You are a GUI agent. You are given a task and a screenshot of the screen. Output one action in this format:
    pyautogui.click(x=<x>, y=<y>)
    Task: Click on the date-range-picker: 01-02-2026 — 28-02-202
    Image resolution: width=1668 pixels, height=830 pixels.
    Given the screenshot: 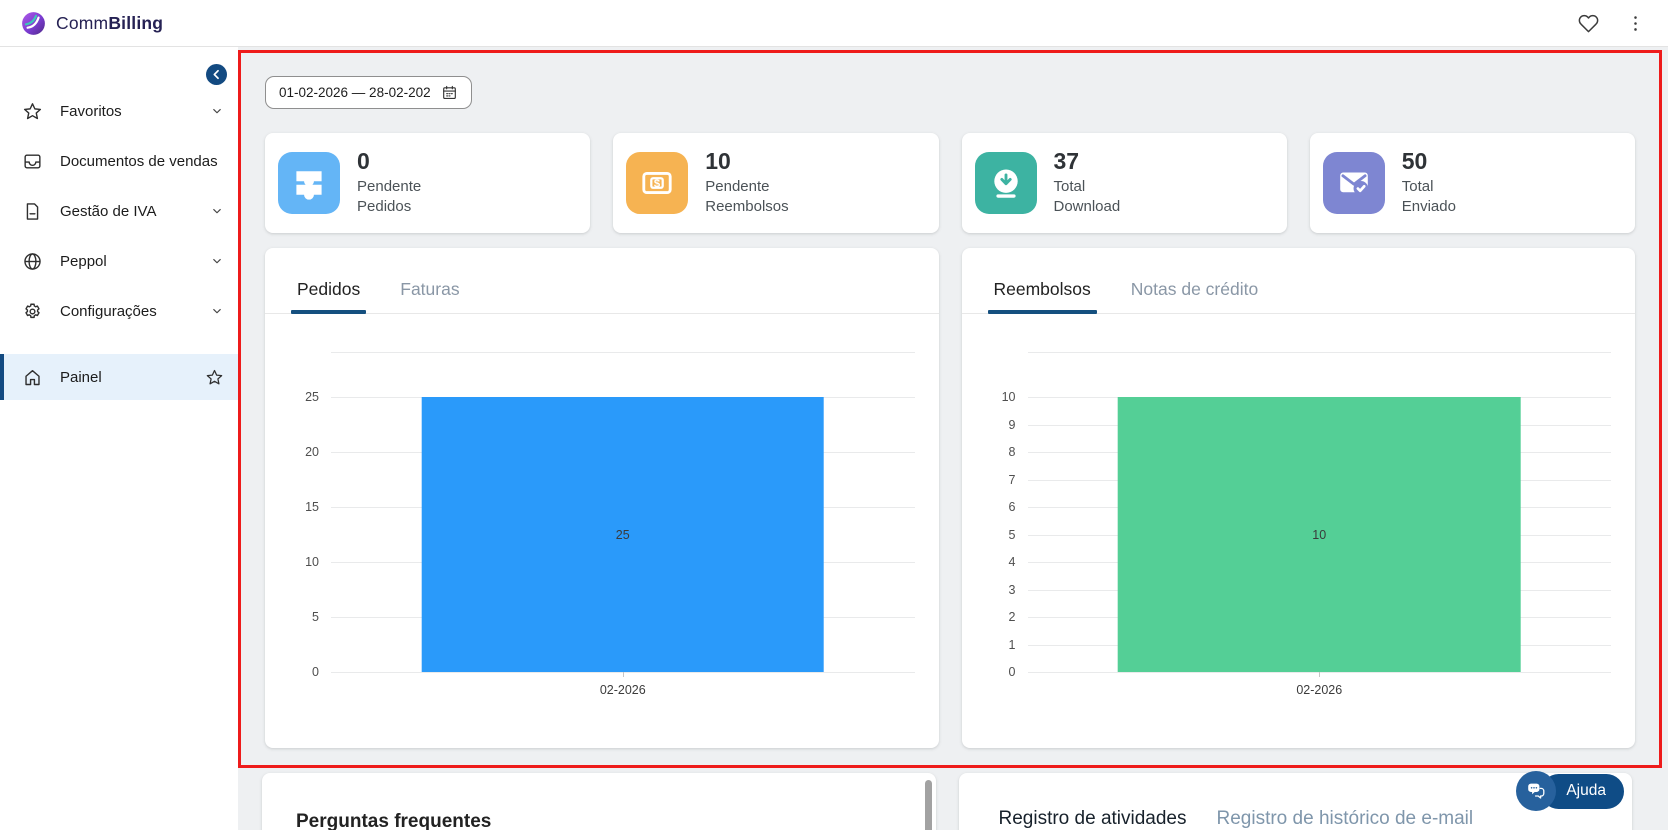 What is the action you would take?
    pyautogui.click(x=368, y=92)
    